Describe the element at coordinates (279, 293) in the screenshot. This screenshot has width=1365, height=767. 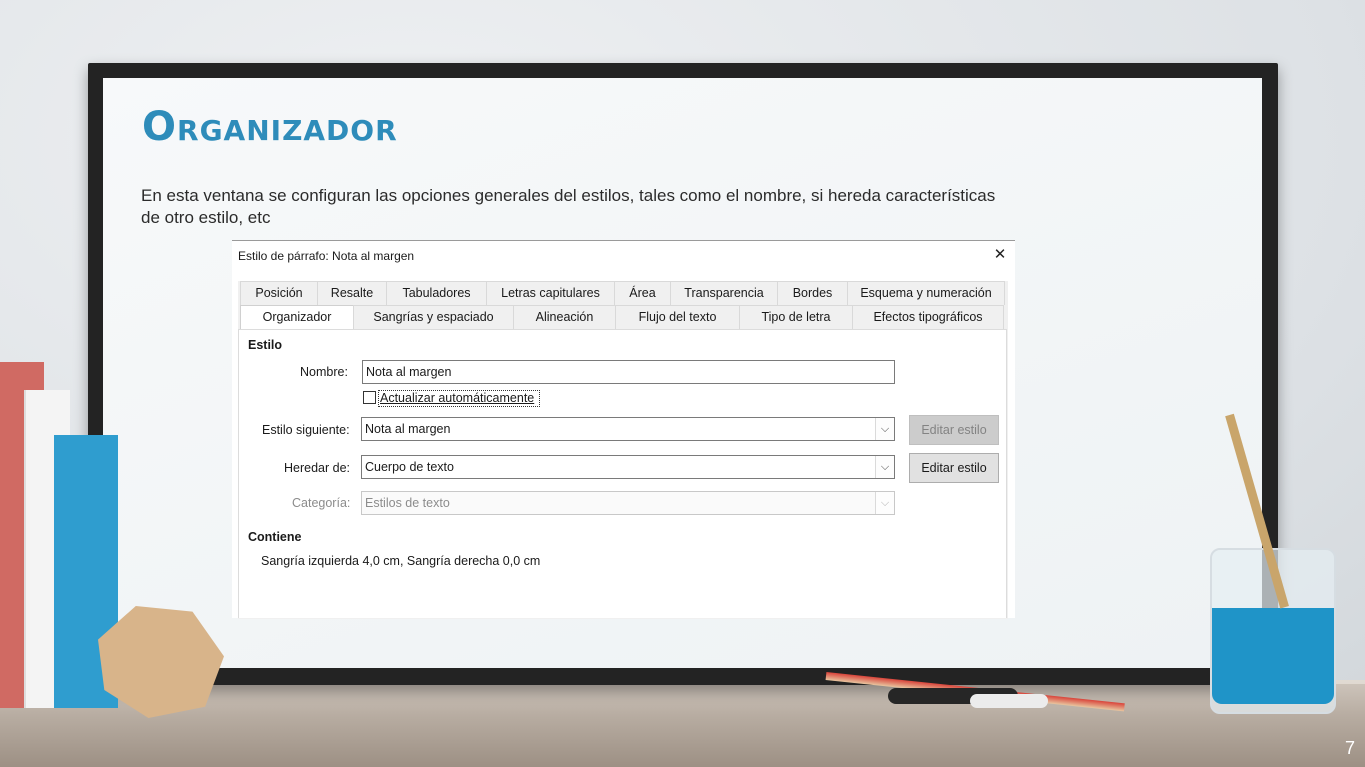
I see `tab-posicion: Posición` at that location.